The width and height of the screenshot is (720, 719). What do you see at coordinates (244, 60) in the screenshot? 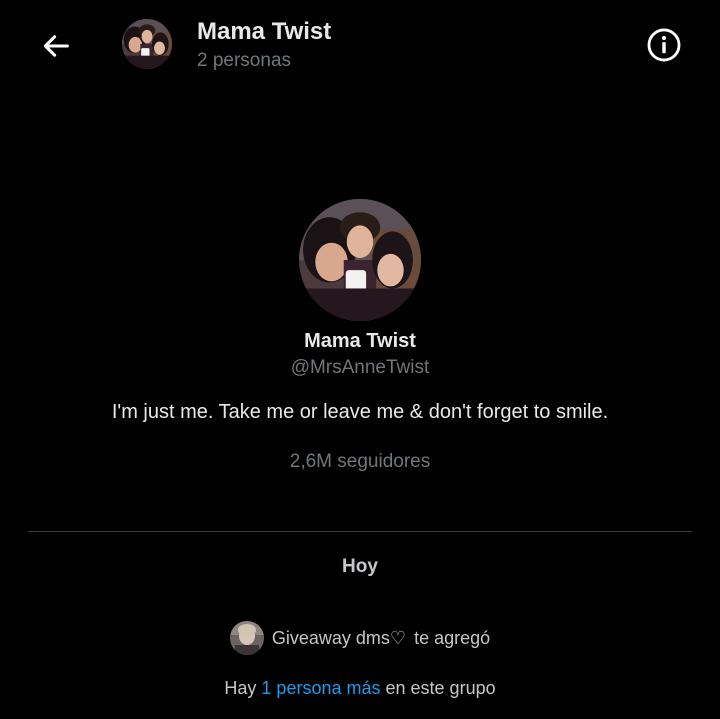
I see `participant-count: 2 personas` at bounding box center [244, 60].